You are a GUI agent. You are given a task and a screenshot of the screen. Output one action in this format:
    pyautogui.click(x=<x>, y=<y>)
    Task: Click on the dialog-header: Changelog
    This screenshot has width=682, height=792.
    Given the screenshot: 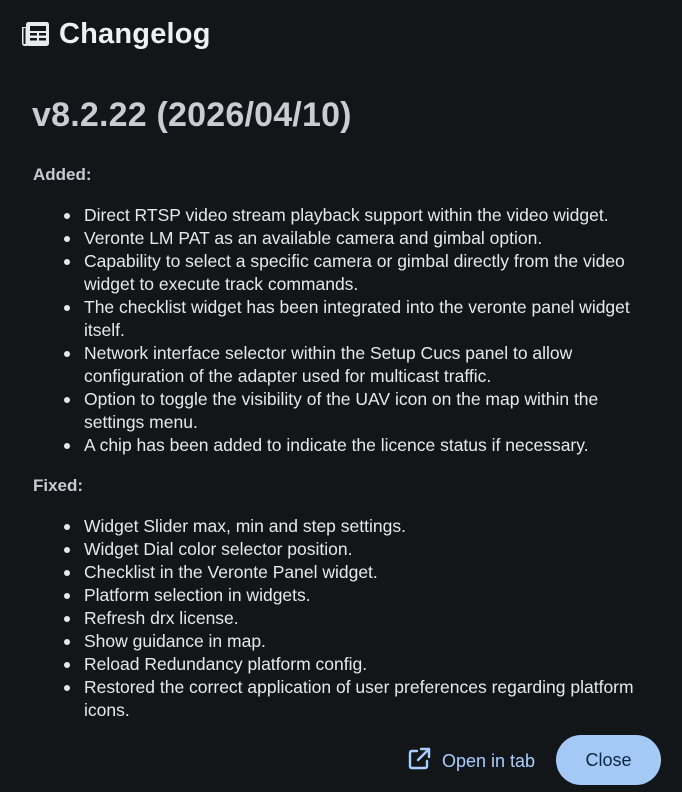 What is the action you would take?
    pyautogui.click(x=115, y=34)
    